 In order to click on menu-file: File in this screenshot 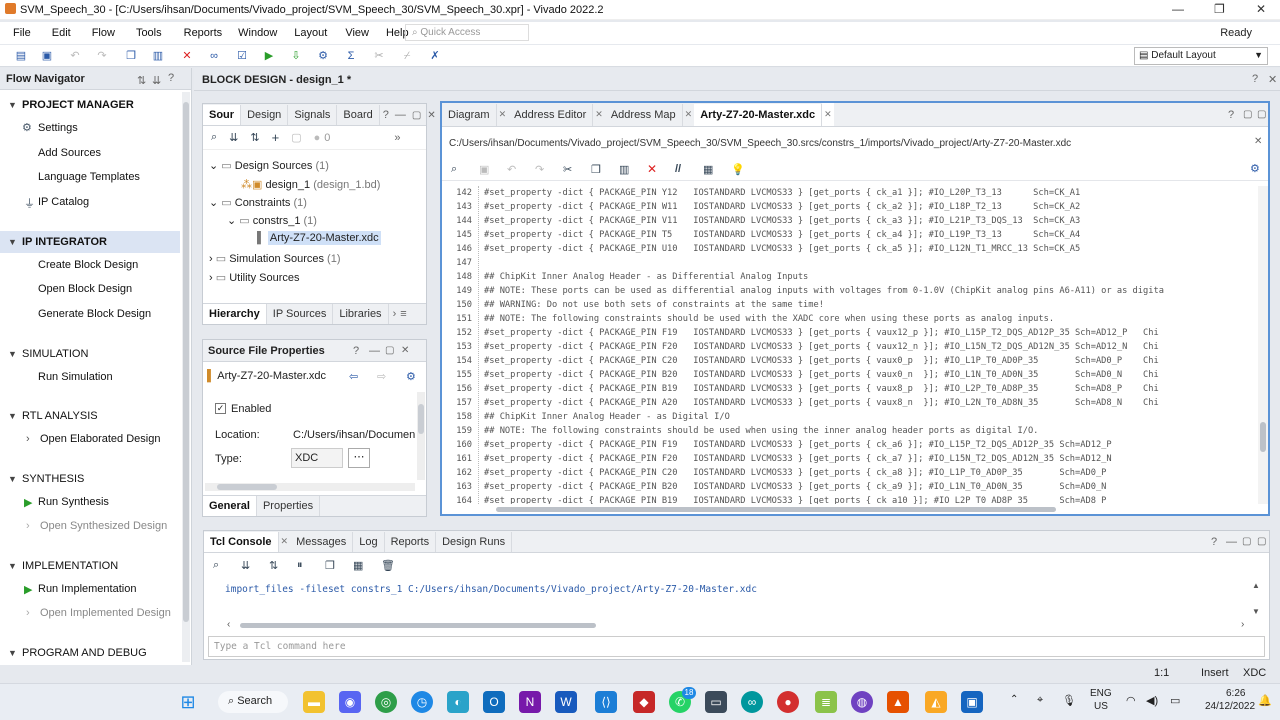, I will do `click(22, 33)`.